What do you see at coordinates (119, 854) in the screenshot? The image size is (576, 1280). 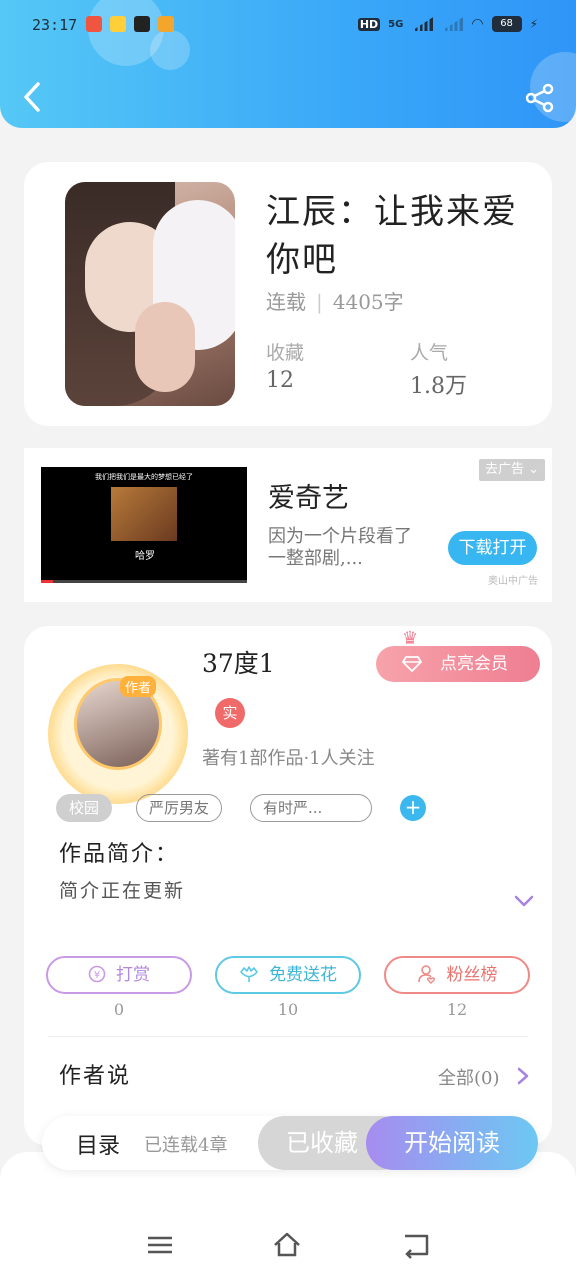 I see `intro-label: 作品简介：` at bounding box center [119, 854].